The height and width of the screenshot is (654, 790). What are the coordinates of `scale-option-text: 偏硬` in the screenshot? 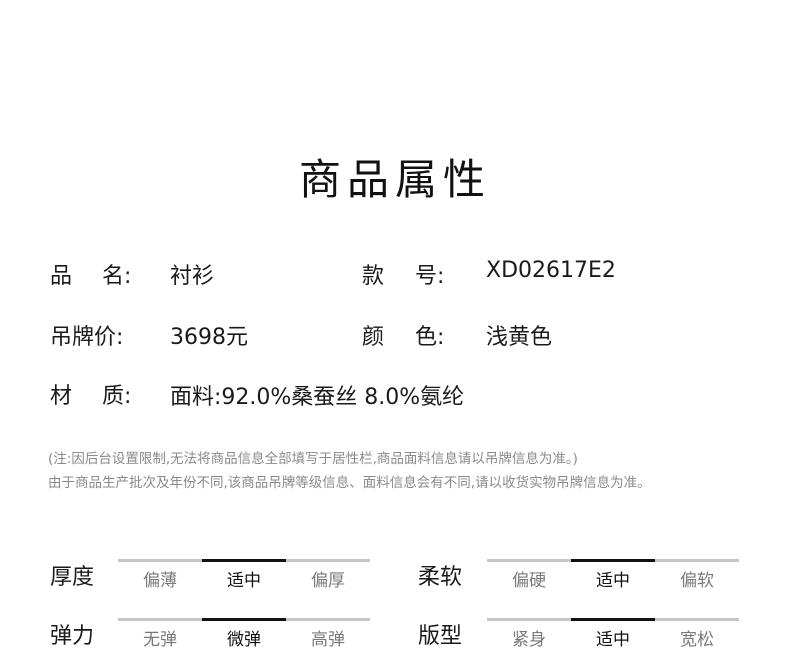 It's located at (529, 581).